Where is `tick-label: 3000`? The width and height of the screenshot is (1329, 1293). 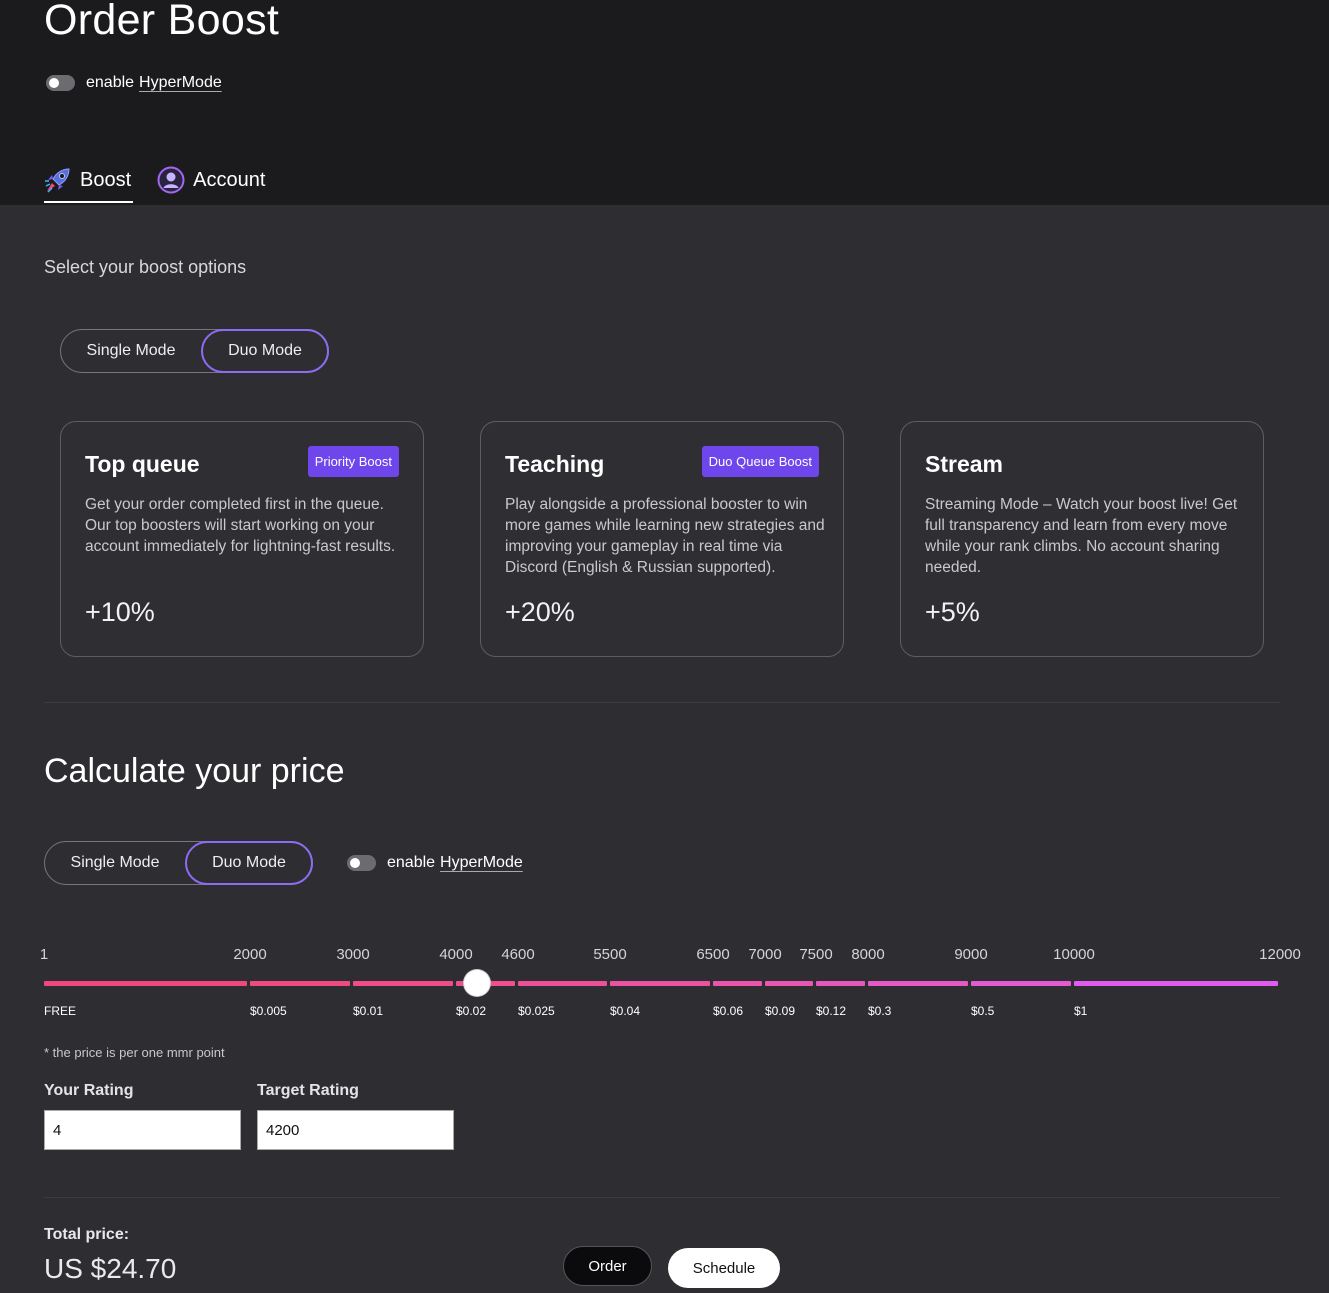 tick-label: 3000 is located at coordinates (353, 954).